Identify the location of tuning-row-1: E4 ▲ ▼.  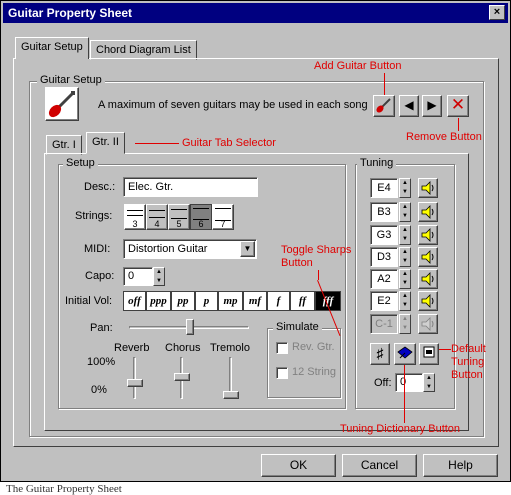
(406, 188).